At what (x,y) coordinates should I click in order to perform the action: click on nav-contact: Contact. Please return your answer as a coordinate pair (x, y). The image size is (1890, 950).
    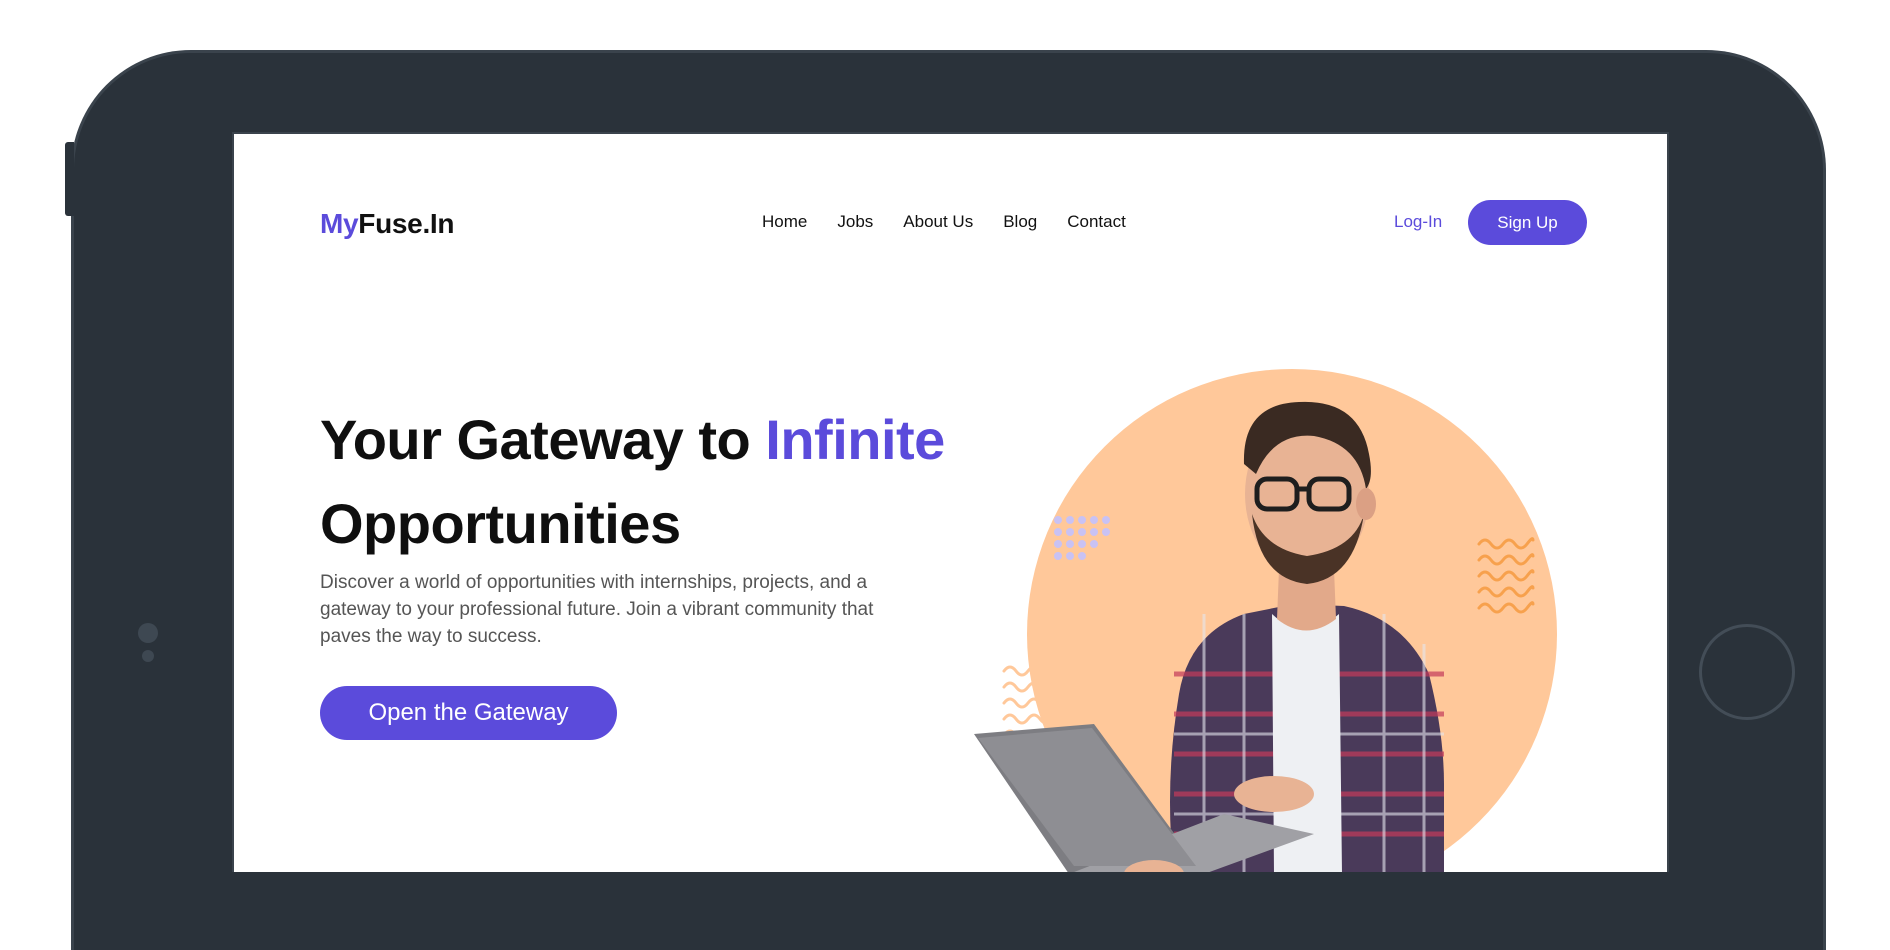
    Looking at the image, I should click on (1096, 222).